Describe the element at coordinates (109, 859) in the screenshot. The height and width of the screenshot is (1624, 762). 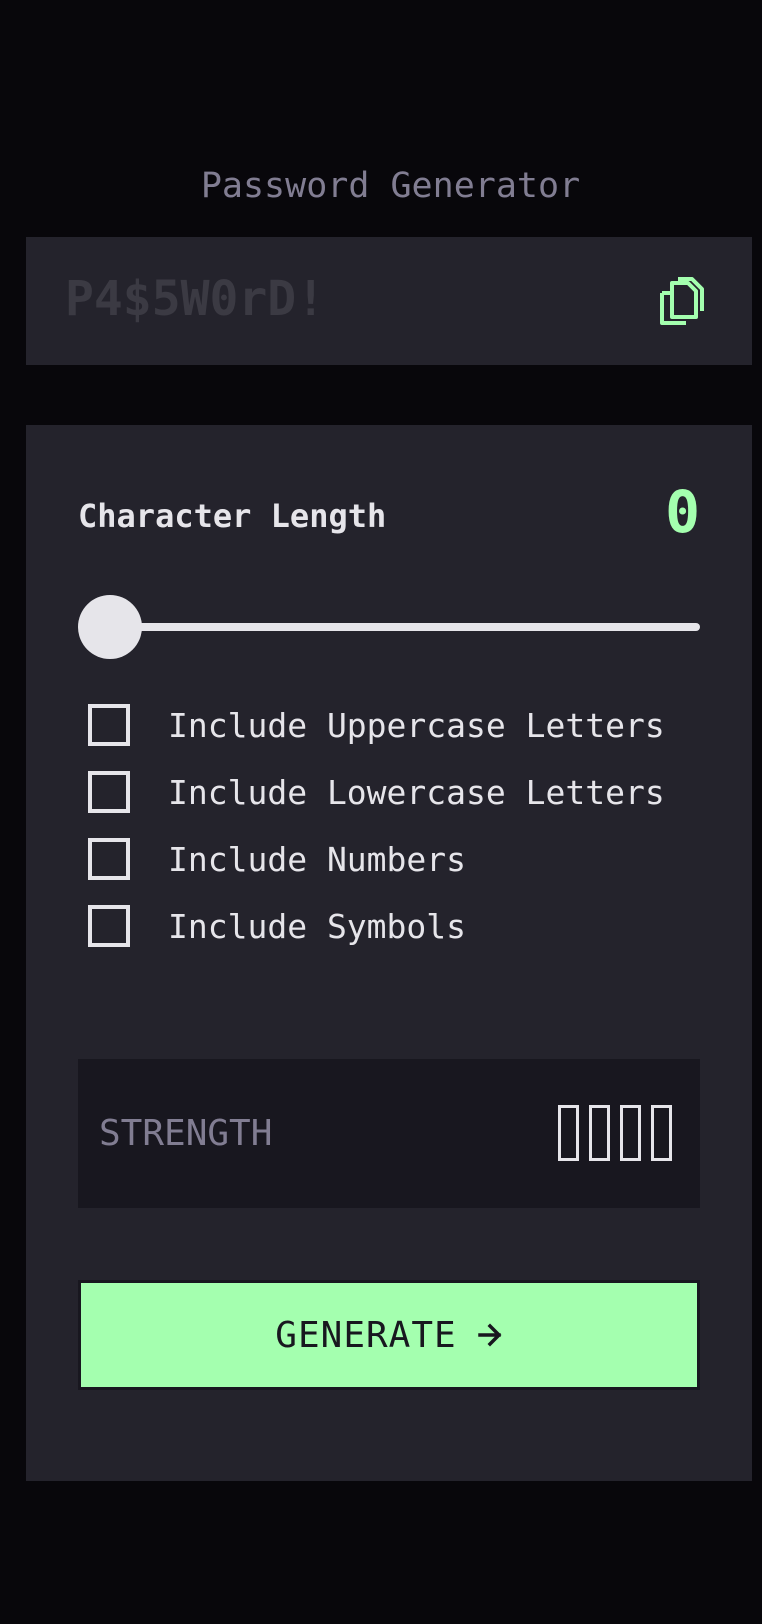
I see `numbers-checkbox` at that location.